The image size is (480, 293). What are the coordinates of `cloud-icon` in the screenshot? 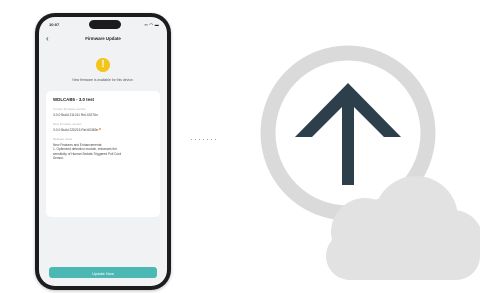 It's located at (403, 228).